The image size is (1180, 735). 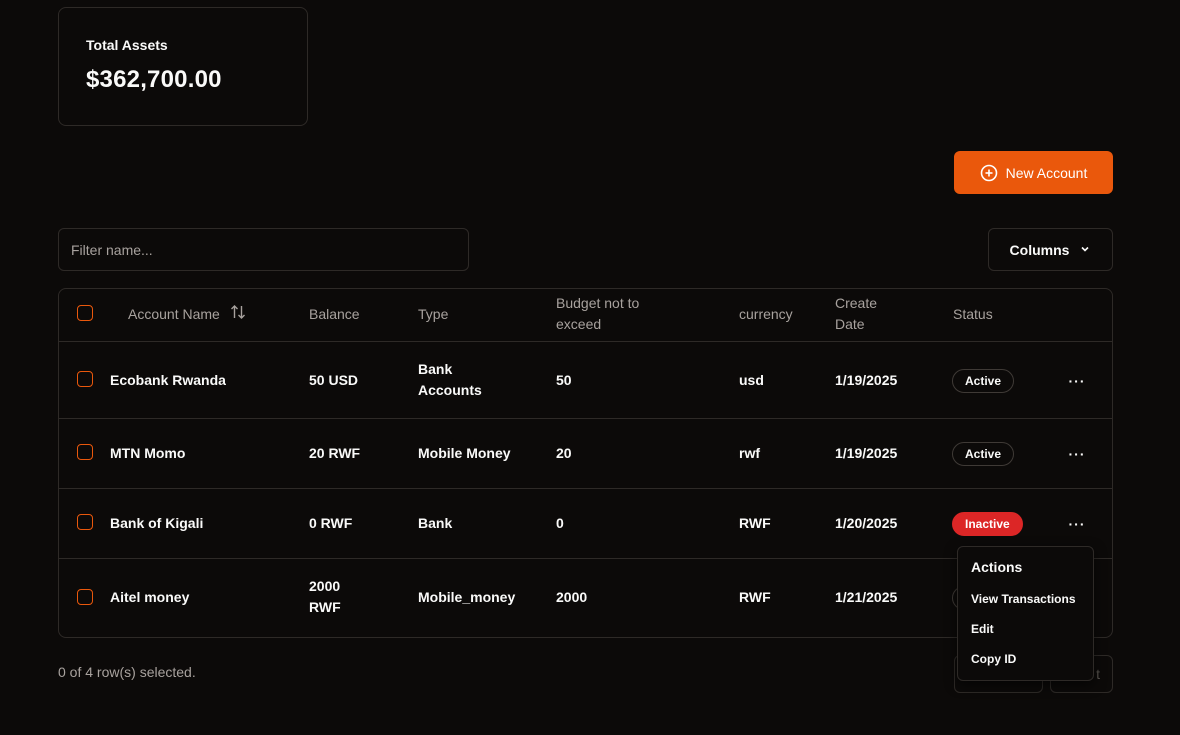 I want to click on columns-button: Columns, so click(x=1050, y=249).